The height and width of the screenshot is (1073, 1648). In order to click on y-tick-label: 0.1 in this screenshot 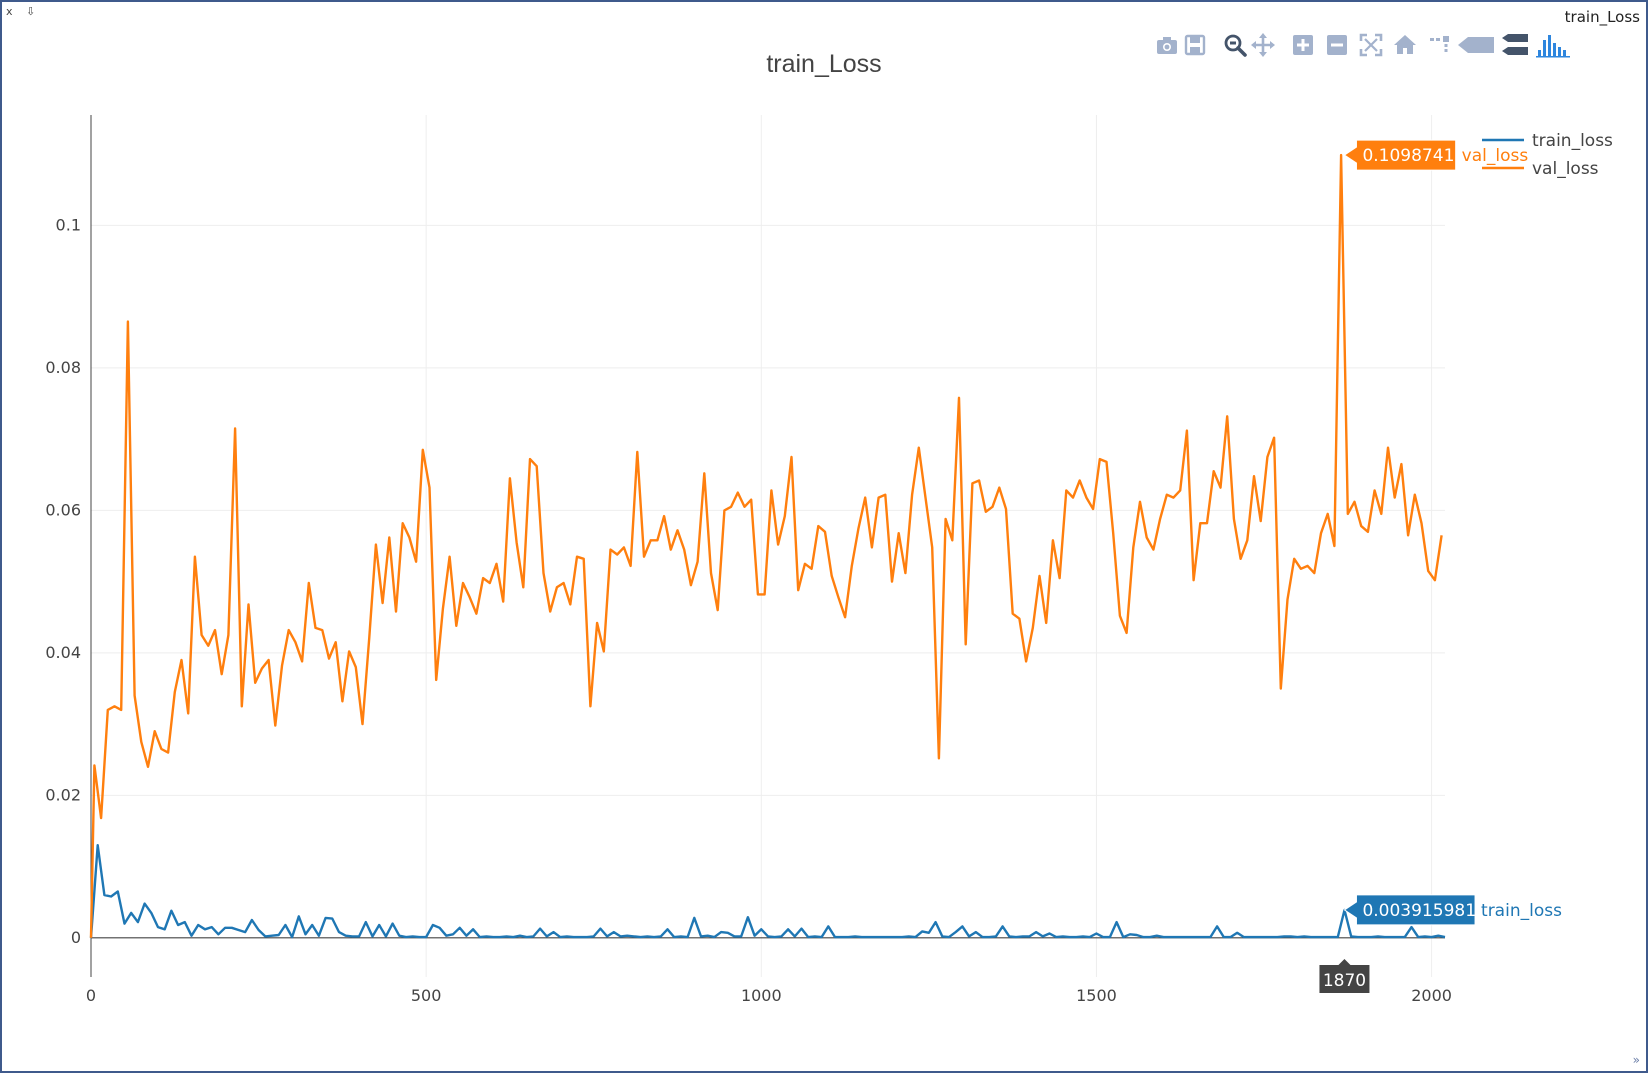, I will do `click(68, 224)`.